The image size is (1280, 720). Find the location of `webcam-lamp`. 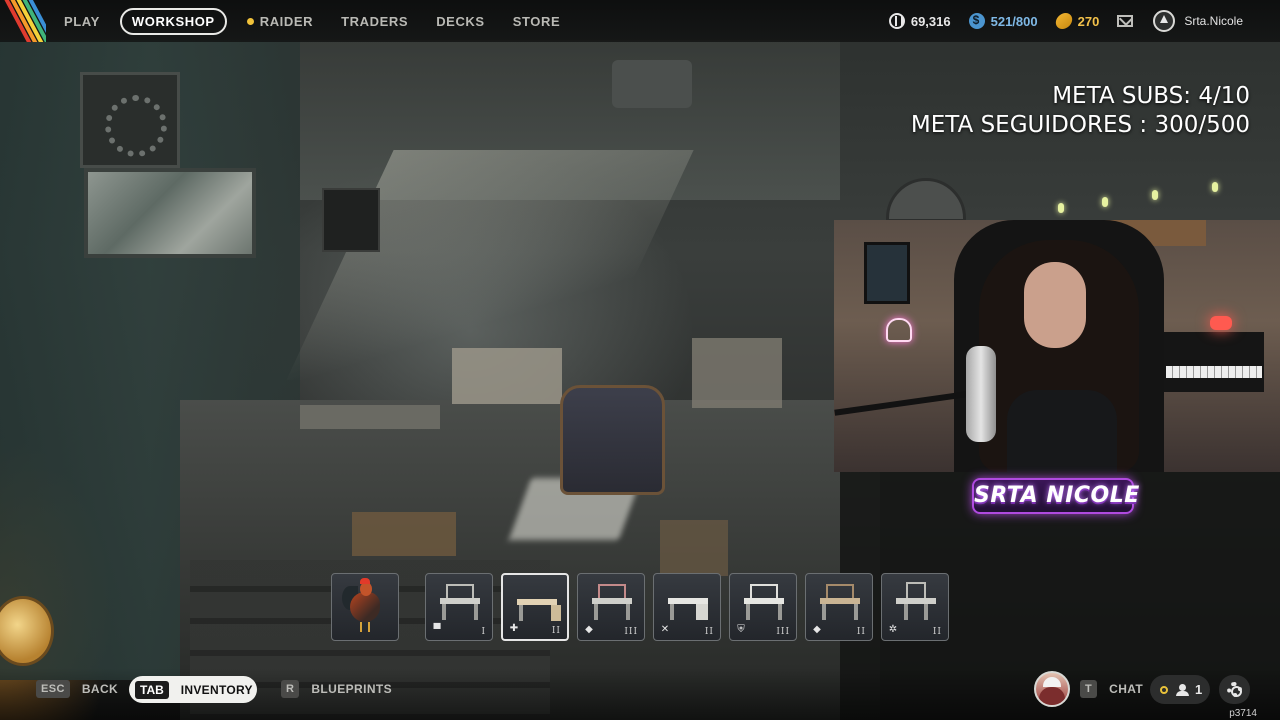

webcam-lamp is located at coordinates (1221, 323).